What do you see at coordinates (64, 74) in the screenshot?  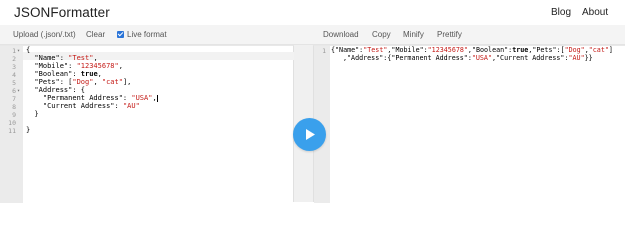 I see `code-line: "Boolean": true,` at bounding box center [64, 74].